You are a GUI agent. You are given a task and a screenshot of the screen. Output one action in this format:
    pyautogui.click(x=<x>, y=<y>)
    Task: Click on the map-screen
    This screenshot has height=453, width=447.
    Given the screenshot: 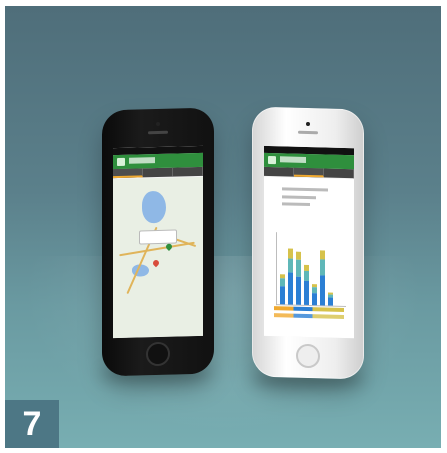 What is the action you would take?
    pyautogui.click(x=158, y=242)
    